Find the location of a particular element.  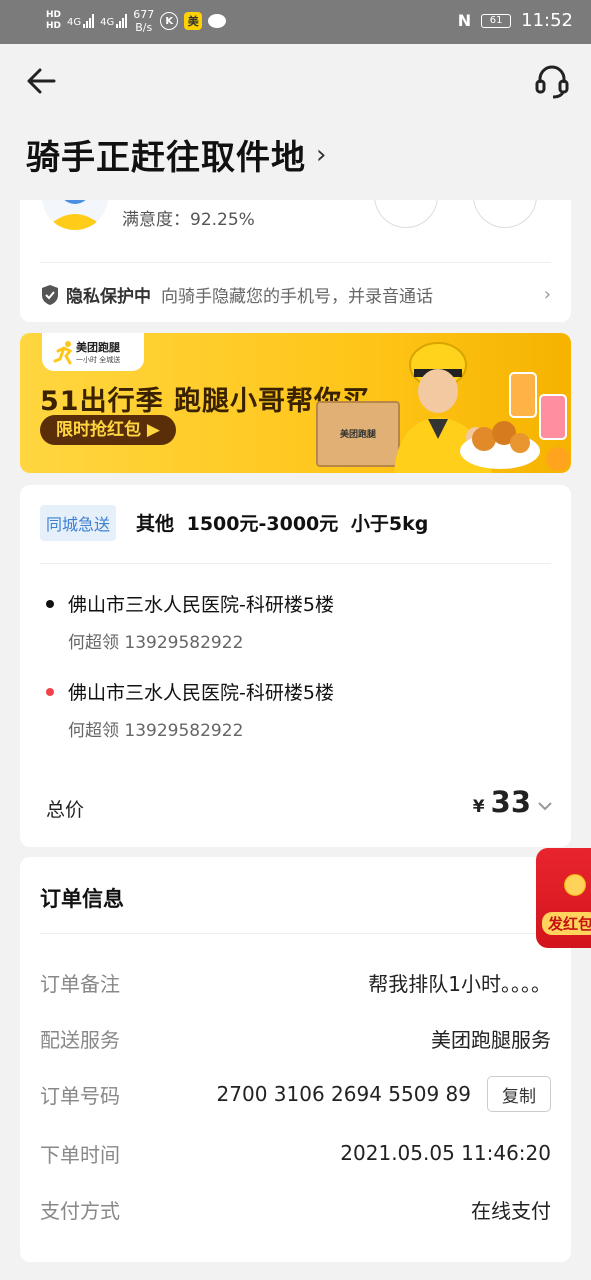

payment-method-row: 支付方式 在线支付 is located at coordinates (295, 1209).